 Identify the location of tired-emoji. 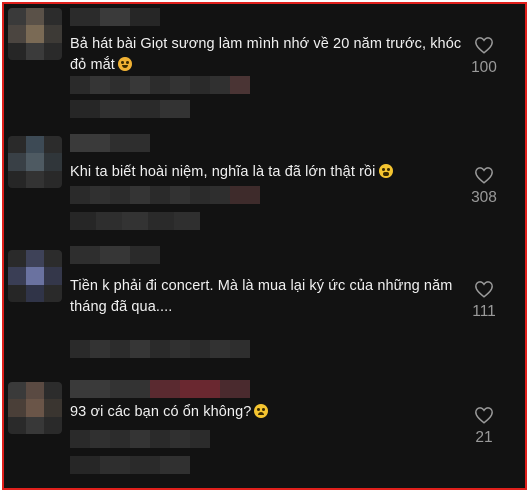
(385, 171).